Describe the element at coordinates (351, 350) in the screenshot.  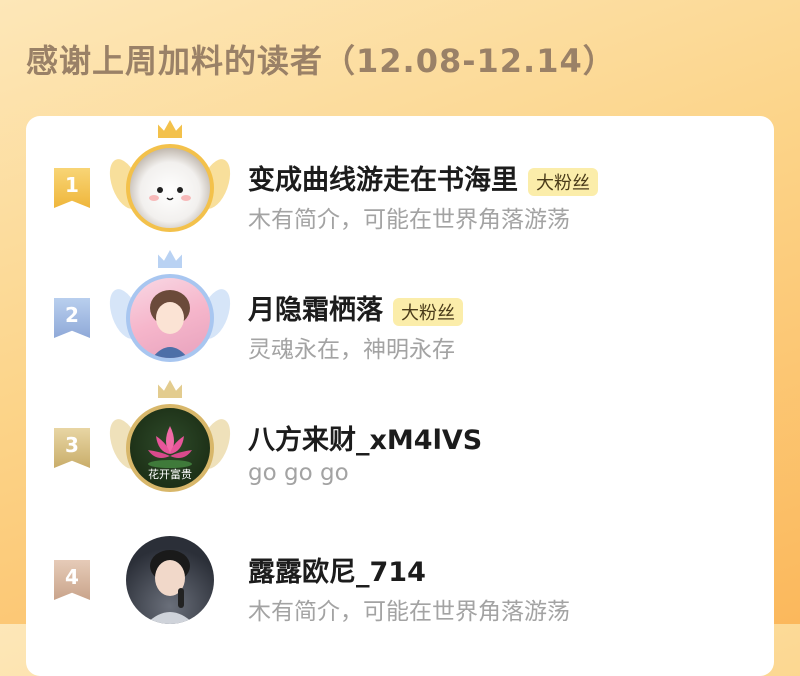
I see `reader-bio: 灵魂永在，神明永存` at that location.